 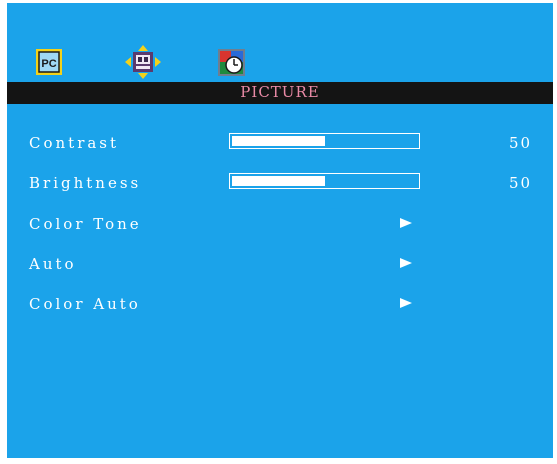 I want to click on menu-item-color-tone: Color Tone, so click(x=280, y=224).